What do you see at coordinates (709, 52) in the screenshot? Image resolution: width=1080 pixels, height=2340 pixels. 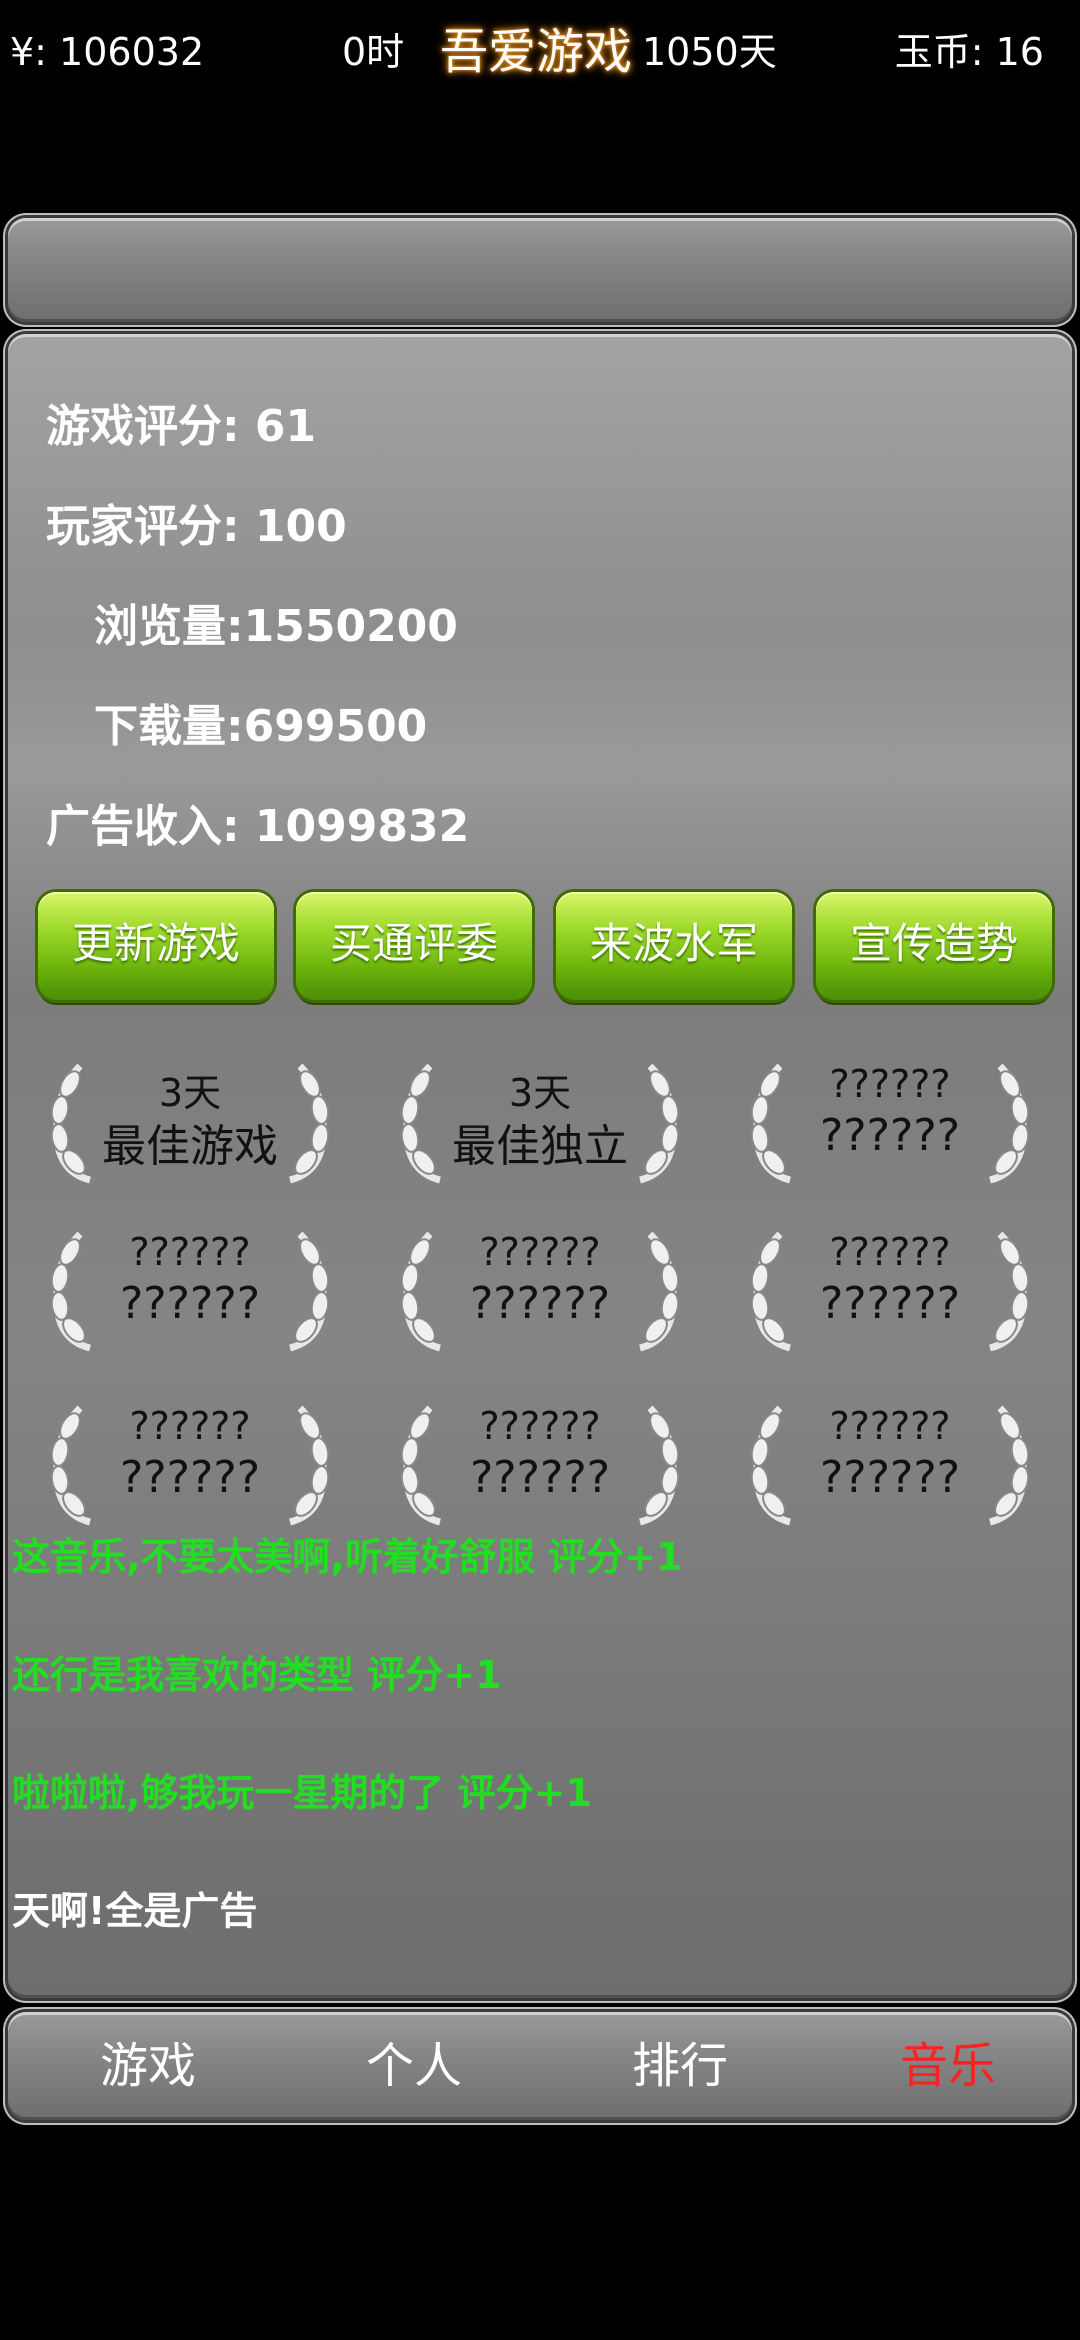 I see `days-display: 1050天` at bounding box center [709, 52].